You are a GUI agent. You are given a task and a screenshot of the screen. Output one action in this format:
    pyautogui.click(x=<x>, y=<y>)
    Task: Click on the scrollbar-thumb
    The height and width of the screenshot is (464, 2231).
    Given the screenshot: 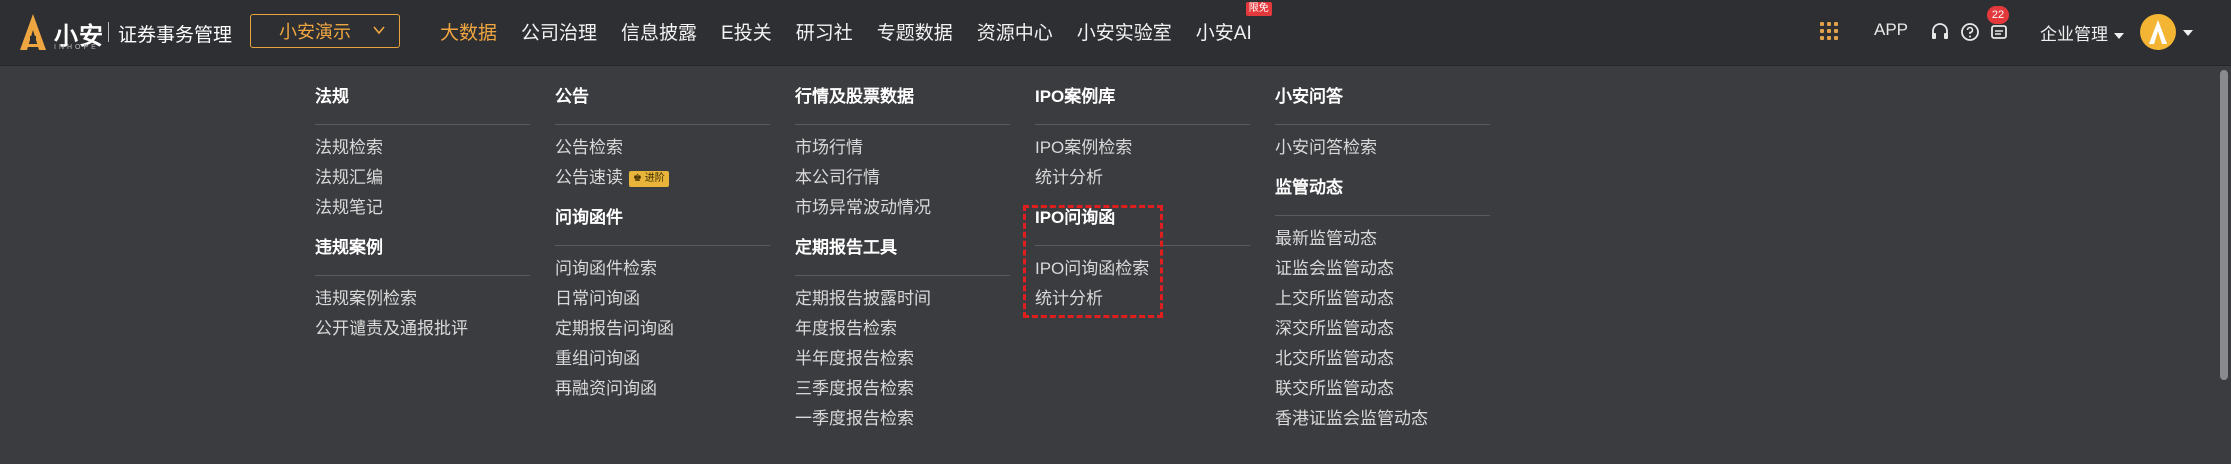 What is the action you would take?
    pyautogui.click(x=2224, y=225)
    